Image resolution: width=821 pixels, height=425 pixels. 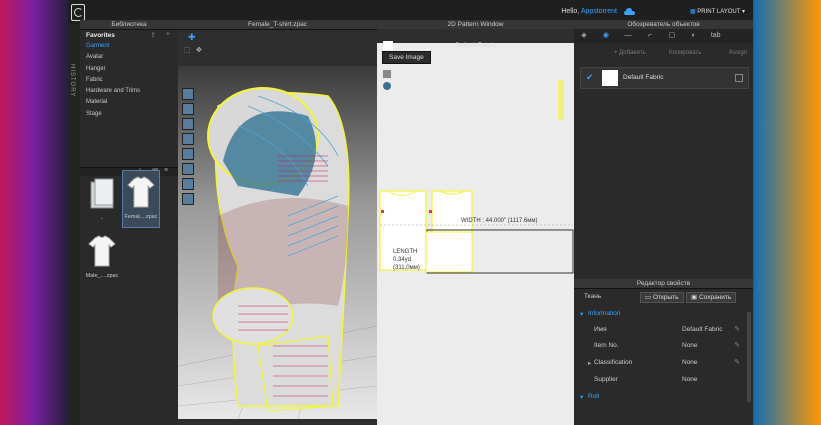 What do you see at coordinates (694, 297) in the screenshot?
I see `save-icon: ▣` at bounding box center [694, 297].